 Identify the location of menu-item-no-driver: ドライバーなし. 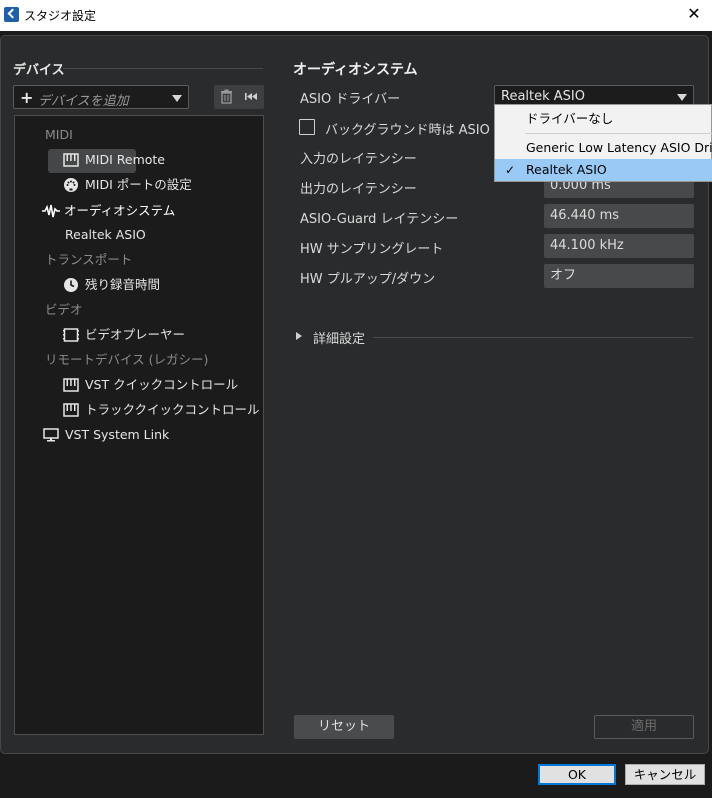
(603, 119).